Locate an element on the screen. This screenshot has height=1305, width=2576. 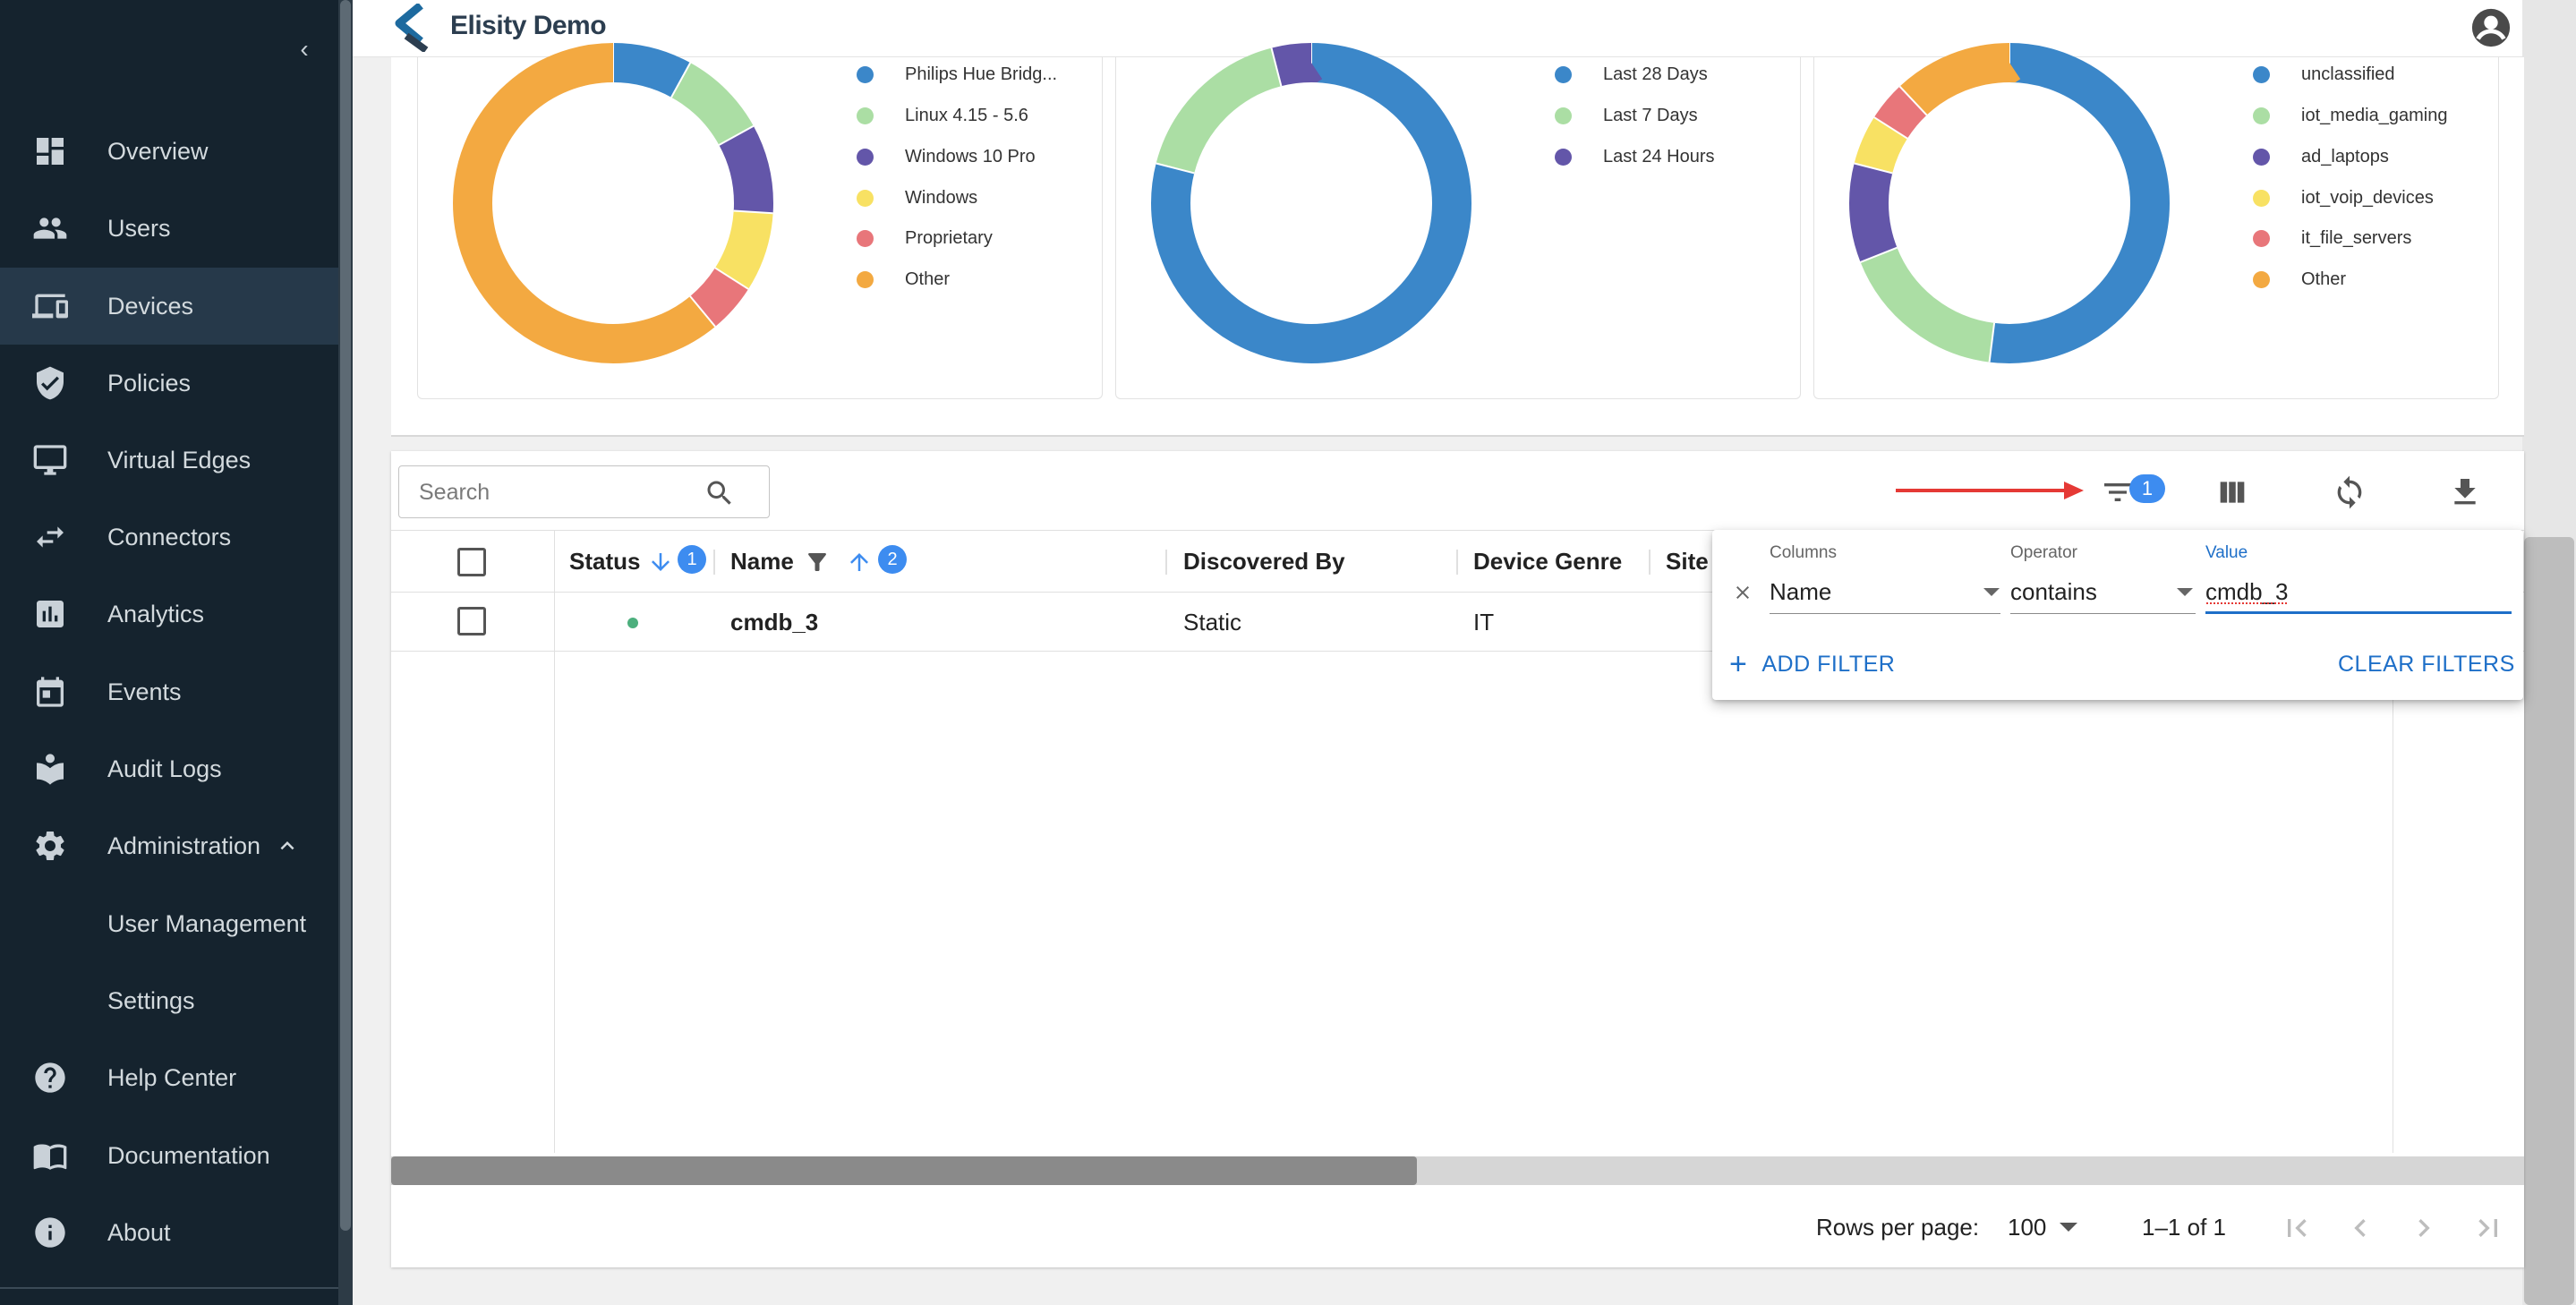
value-underline is located at coordinates (2358, 612).